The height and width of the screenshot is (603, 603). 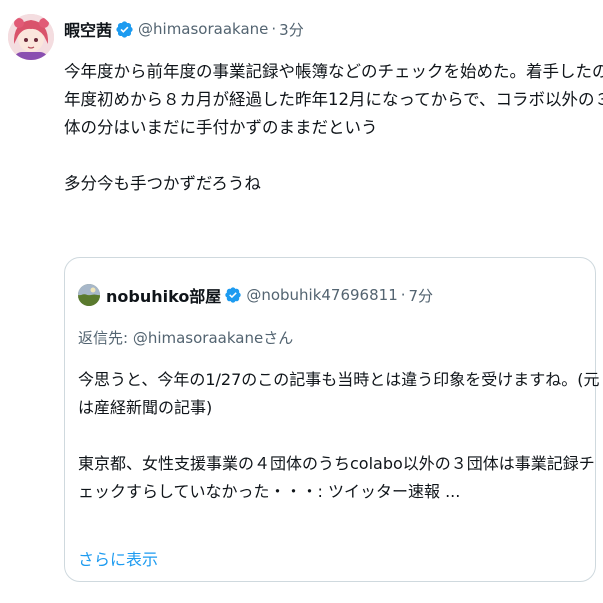 What do you see at coordinates (162, 183) in the screenshot?
I see `tweet-text-line: 多分今も手つかずだろうね` at bounding box center [162, 183].